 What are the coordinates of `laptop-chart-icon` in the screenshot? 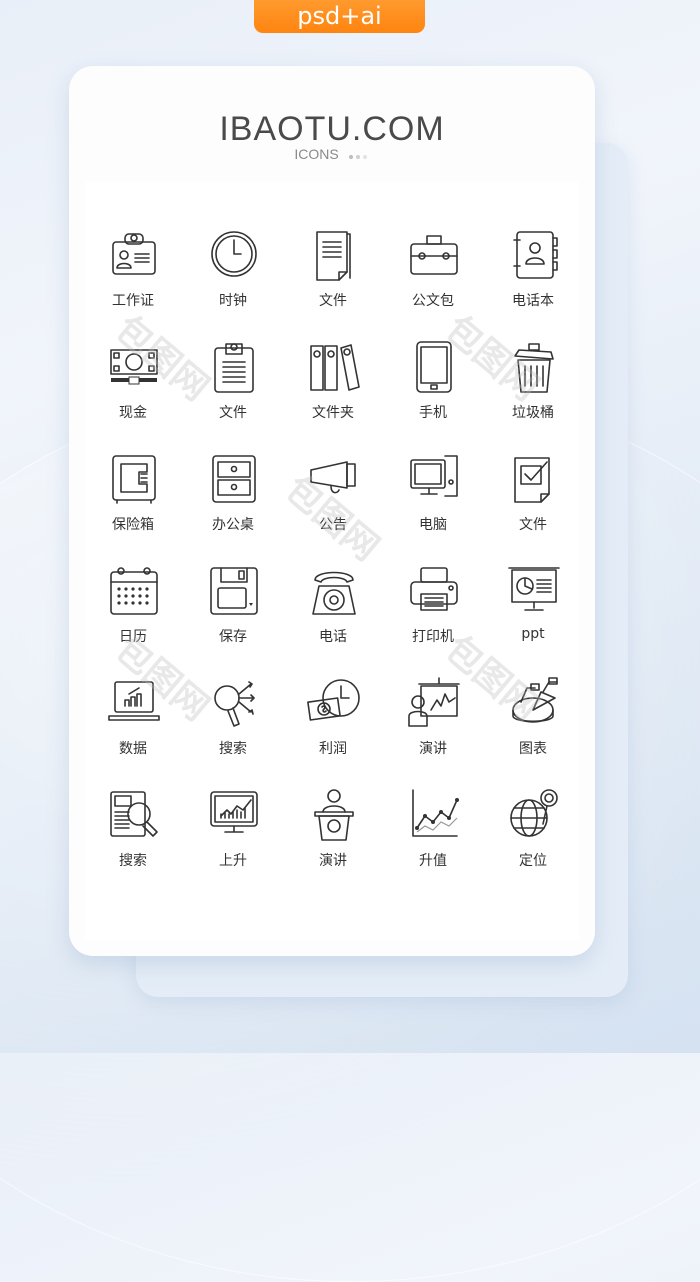 It's located at (134, 702).